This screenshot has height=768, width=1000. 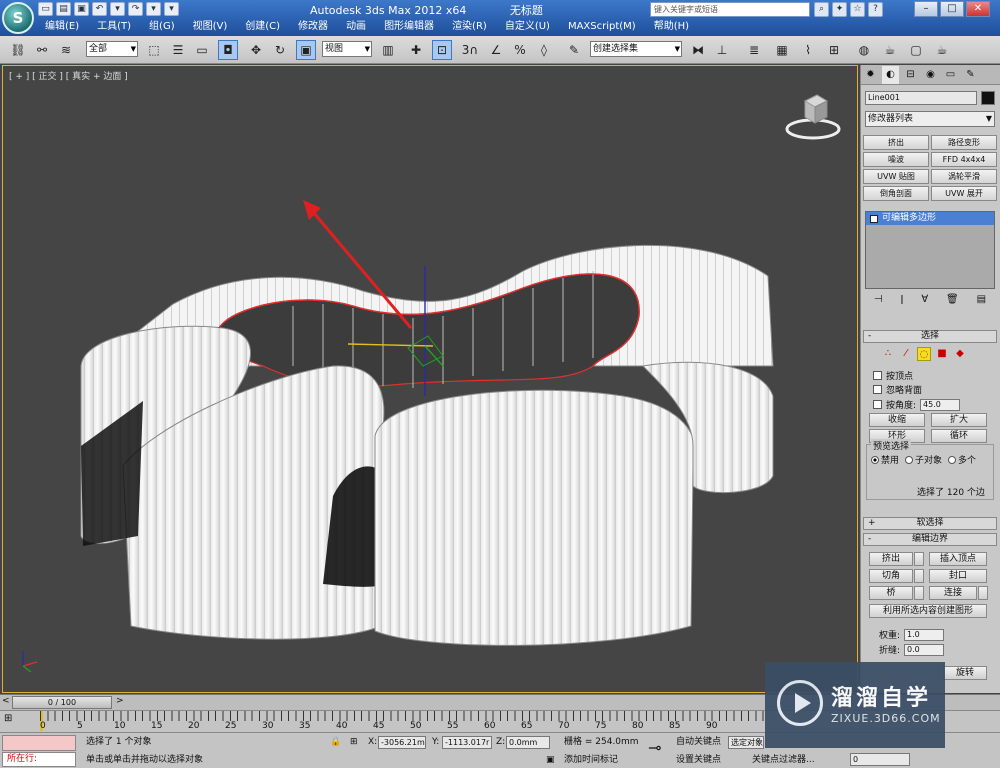 What do you see at coordinates (467, 742) in the screenshot?
I see `y-coord-field: -1113.017r` at bounding box center [467, 742].